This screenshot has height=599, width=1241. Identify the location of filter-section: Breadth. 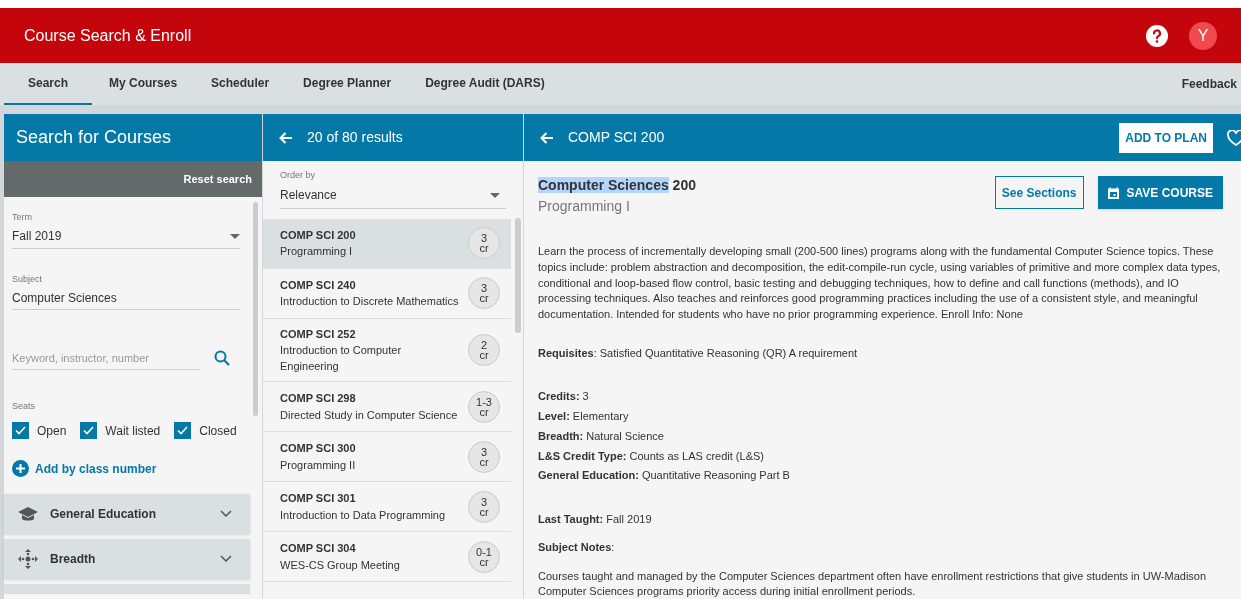
(127, 558).